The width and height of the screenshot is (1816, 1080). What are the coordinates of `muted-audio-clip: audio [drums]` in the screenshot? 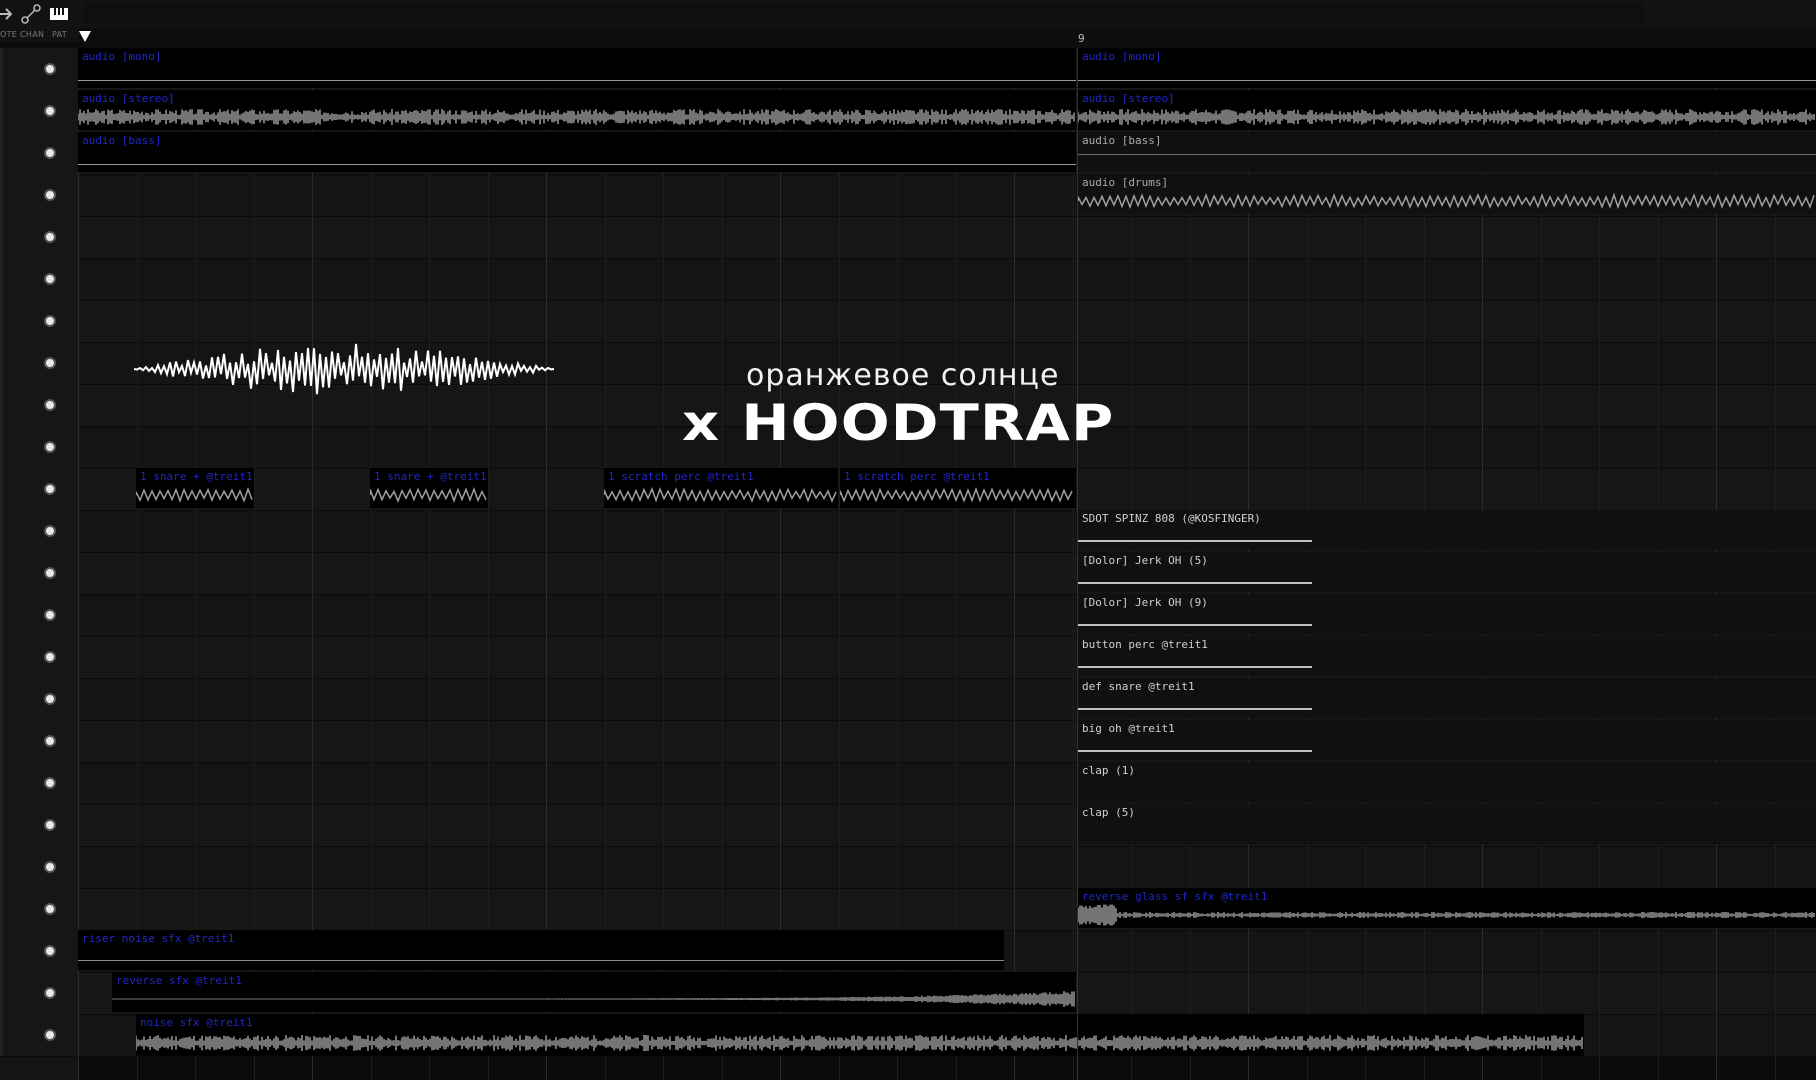 It's located at (1447, 194).